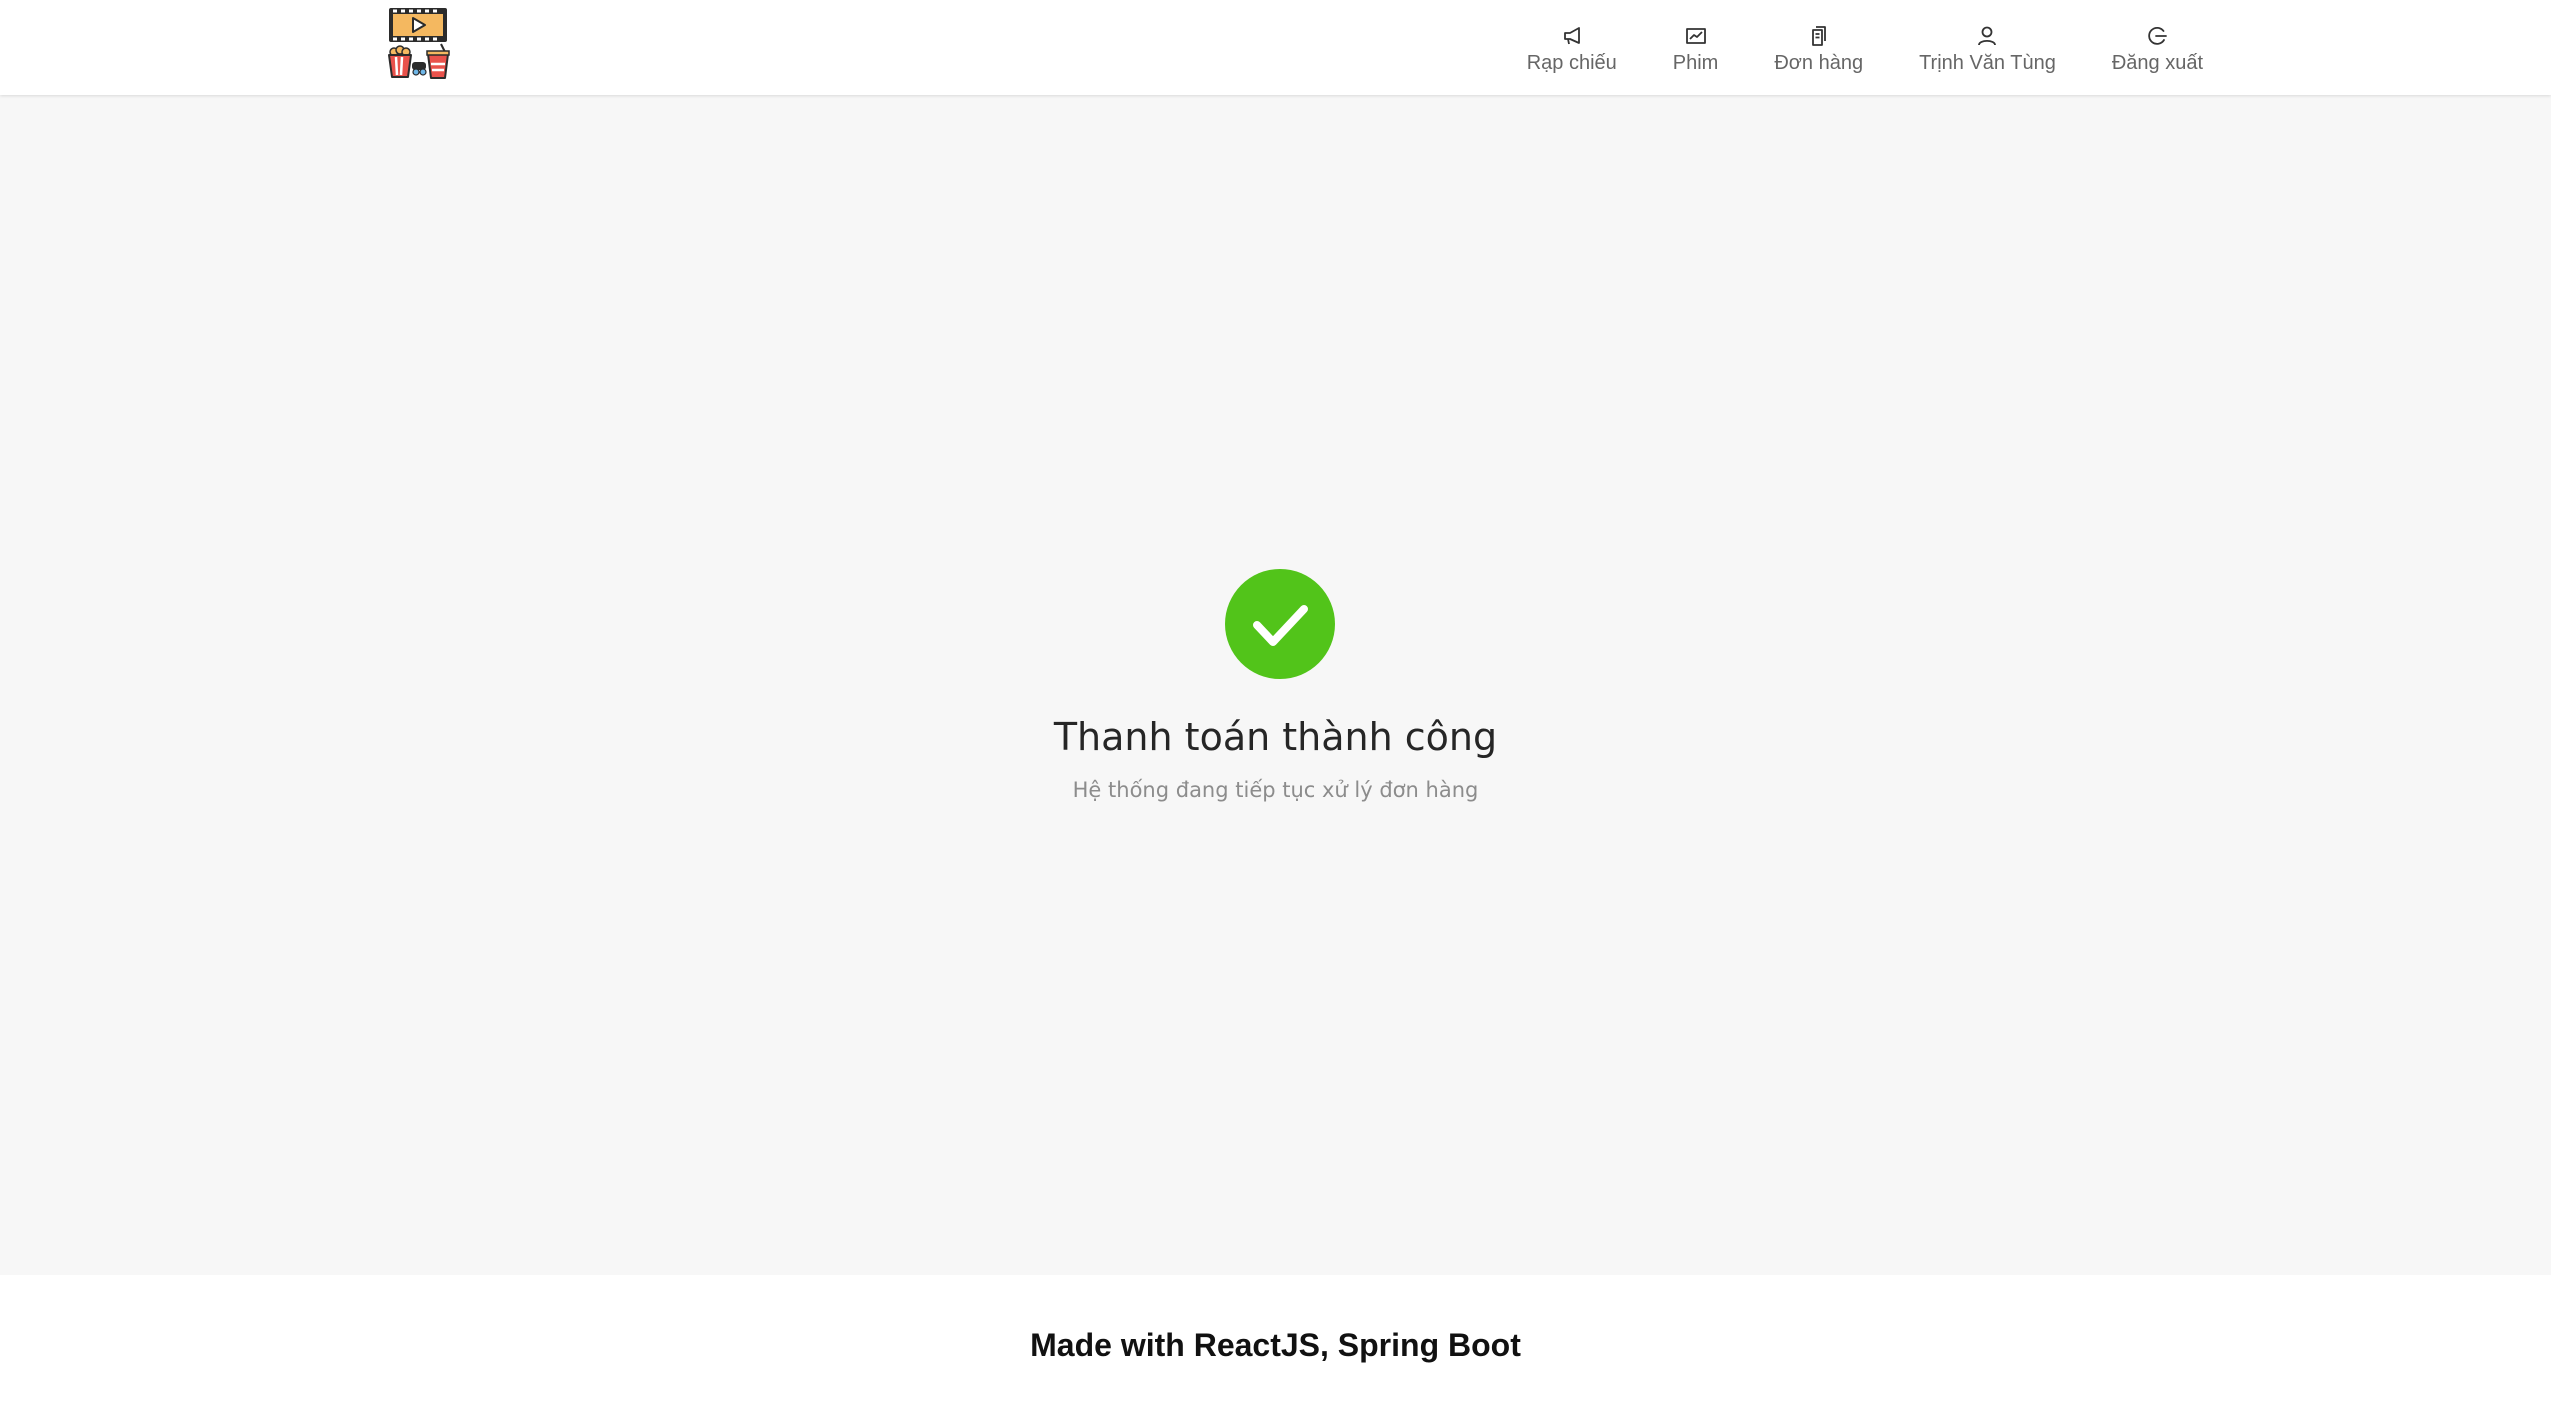 The height and width of the screenshot is (1411, 2551). Describe the element at coordinates (1819, 36) in the screenshot. I see `document-icon` at that location.